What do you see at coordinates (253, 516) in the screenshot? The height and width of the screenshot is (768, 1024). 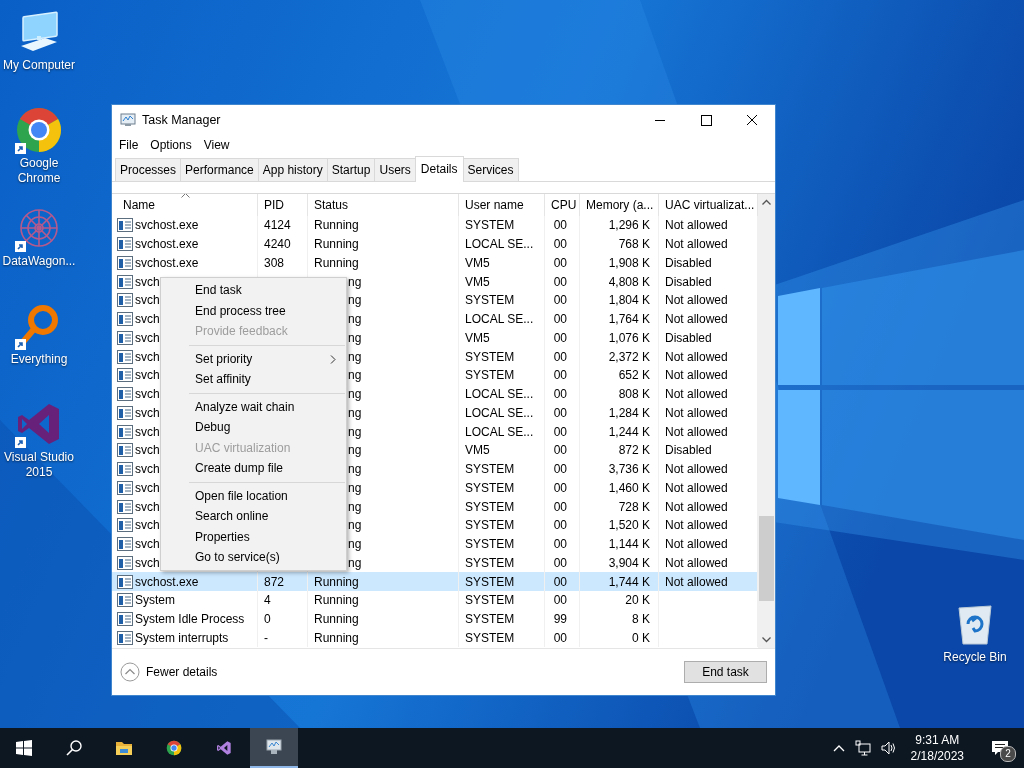 I see `context-menu-item: Search online` at bounding box center [253, 516].